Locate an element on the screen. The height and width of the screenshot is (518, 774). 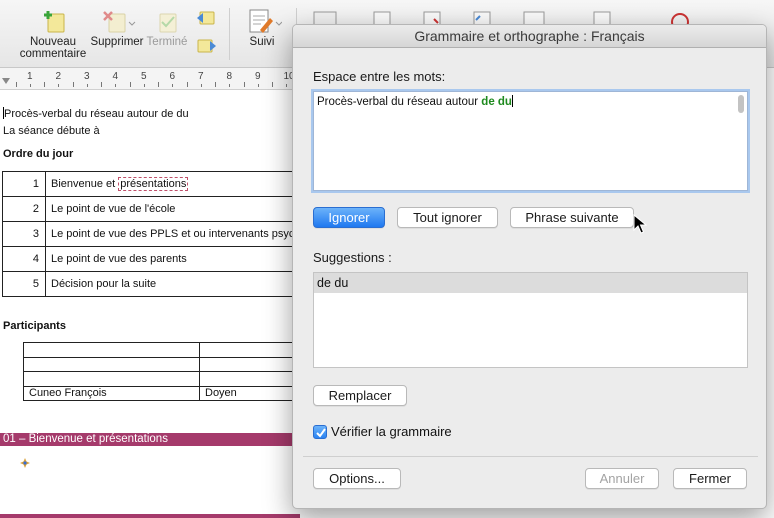
agenda-item-text: Bienvenue et is located at coordinates (85, 184).